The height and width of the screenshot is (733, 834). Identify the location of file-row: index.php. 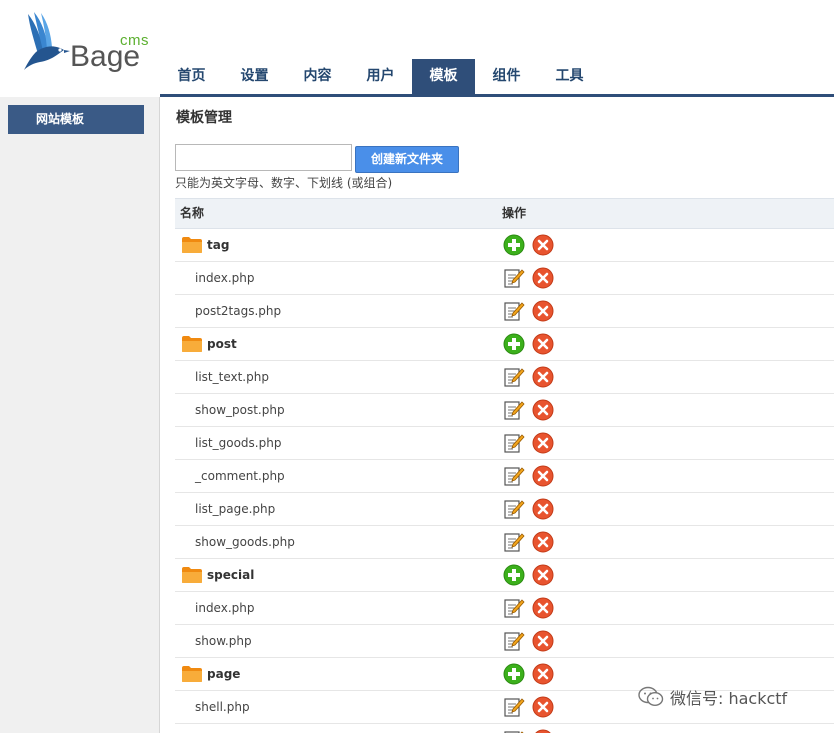
(504, 608).